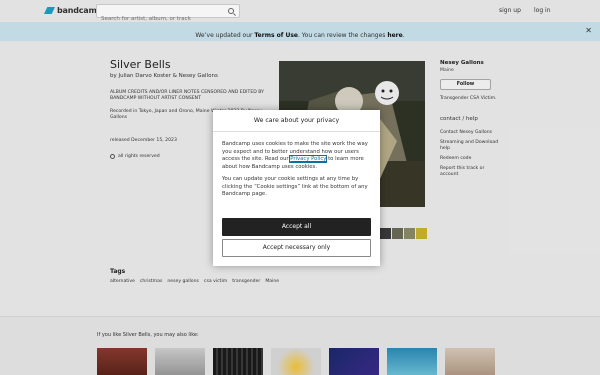 This screenshot has width=600, height=375. What do you see at coordinates (296, 248) in the screenshot?
I see `accept-necessary-button: Accept necessary only` at bounding box center [296, 248].